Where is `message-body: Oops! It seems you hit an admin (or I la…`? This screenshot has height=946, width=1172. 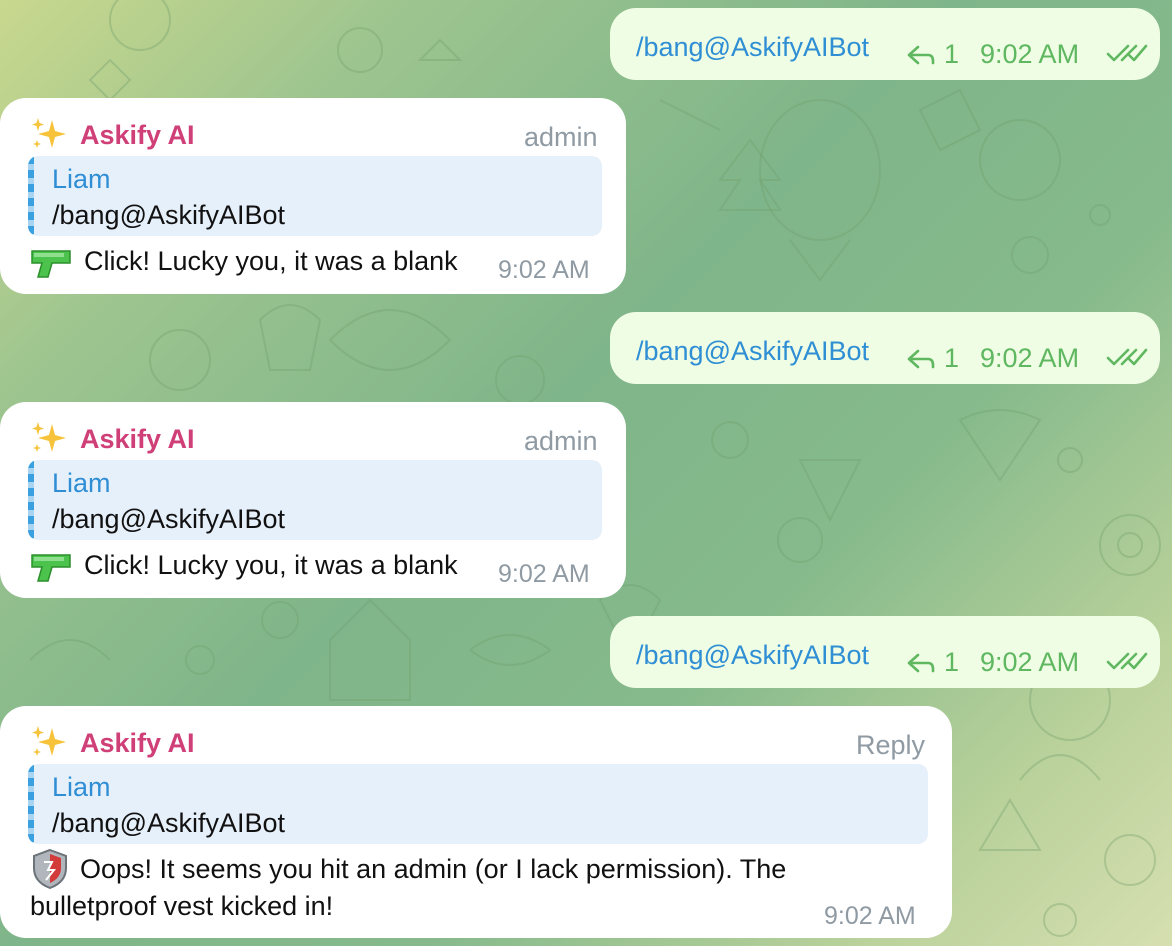
message-body: Oops! It seems you hit an admin (or I la… is located at coordinates (408, 869).